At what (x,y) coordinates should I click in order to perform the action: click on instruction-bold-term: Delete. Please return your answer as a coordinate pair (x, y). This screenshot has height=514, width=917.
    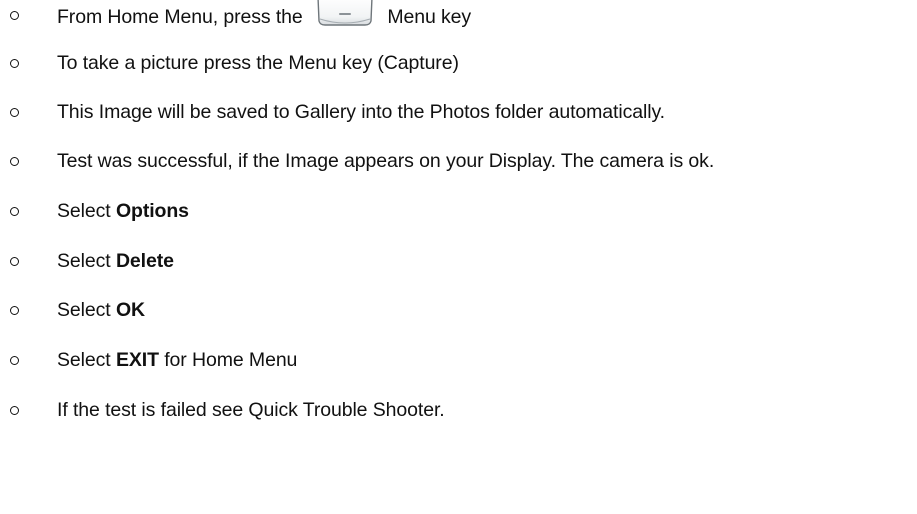
    Looking at the image, I should click on (144, 261).